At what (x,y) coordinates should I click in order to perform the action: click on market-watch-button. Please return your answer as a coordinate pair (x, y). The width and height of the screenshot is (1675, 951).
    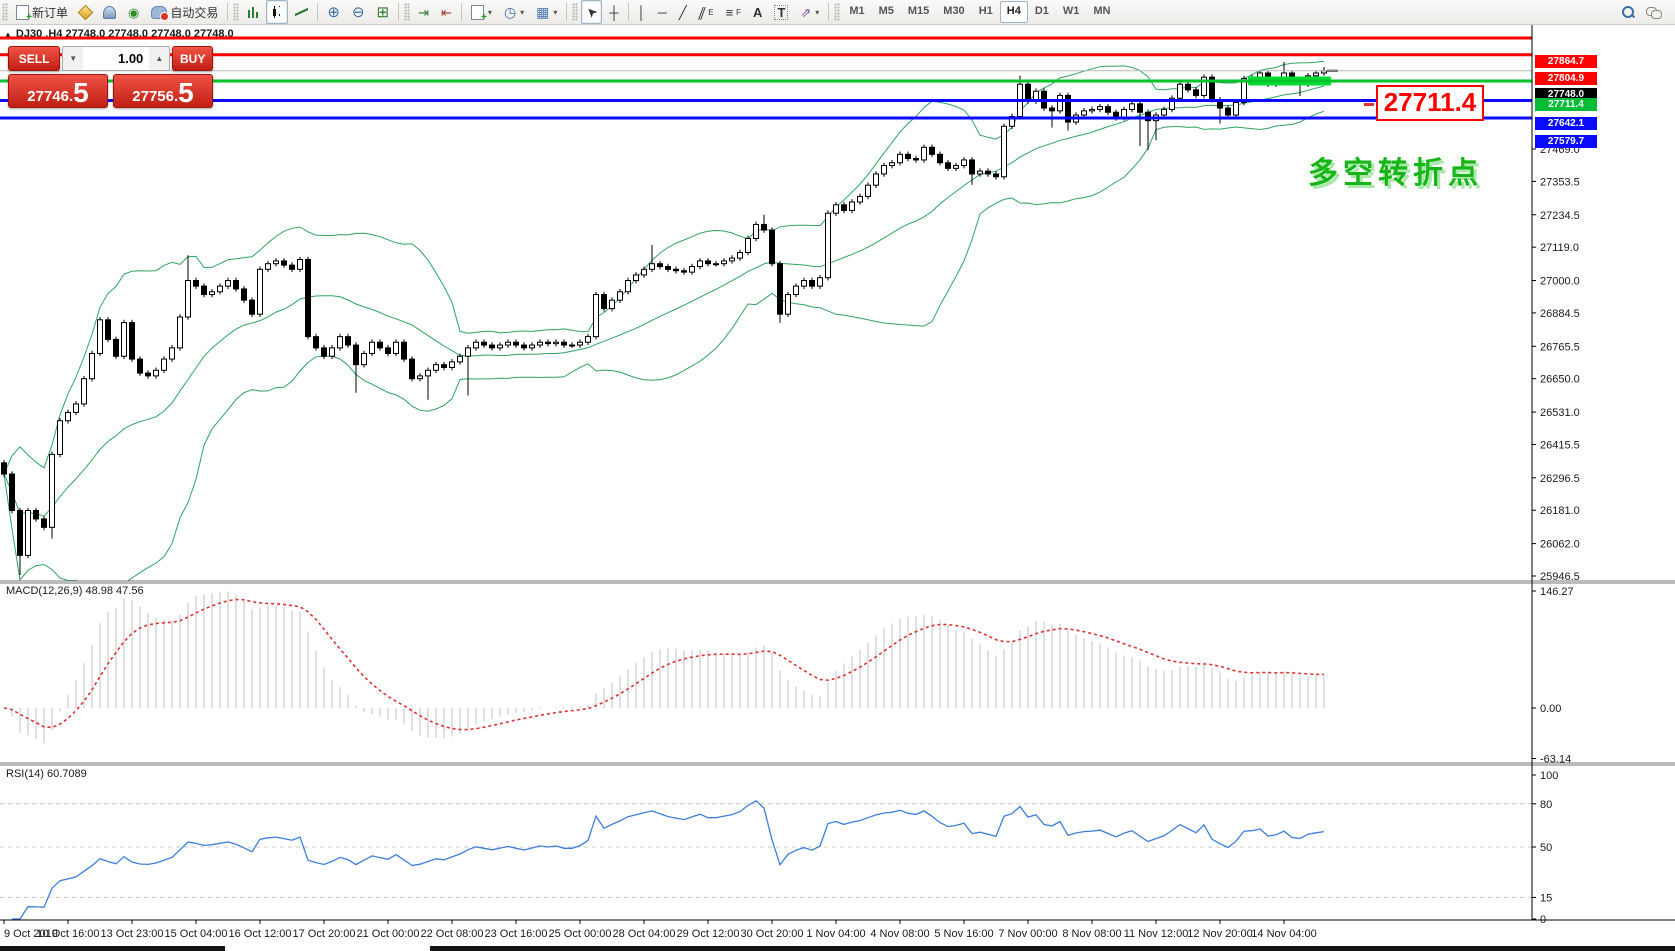
    Looking at the image, I should click on (85, 12).